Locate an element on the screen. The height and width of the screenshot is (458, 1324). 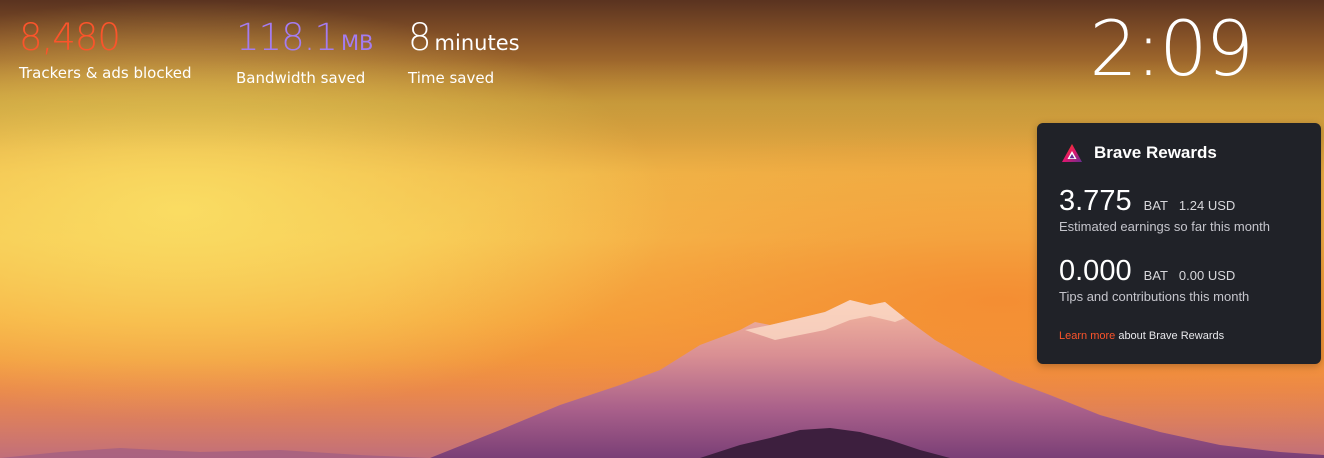
rewards-earnings-usd: 1.24 USD is located at coordinates (1207, 205).